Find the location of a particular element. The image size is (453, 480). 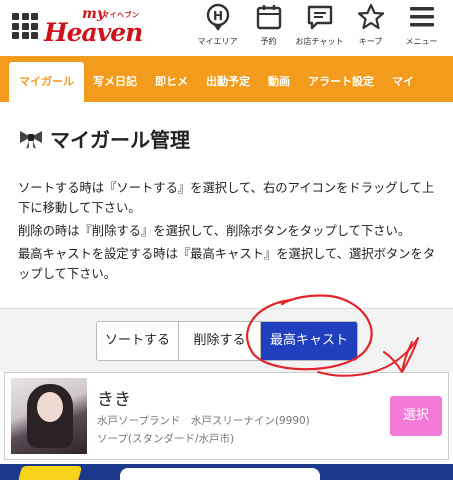

tab-my-more: マイ is located at coordinates (403, 82).